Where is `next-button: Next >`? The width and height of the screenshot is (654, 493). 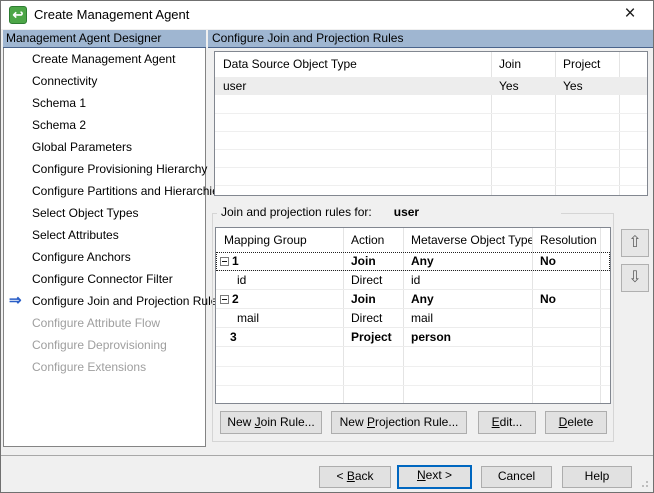
next-button: Next > is located at coordinates (434, 477).